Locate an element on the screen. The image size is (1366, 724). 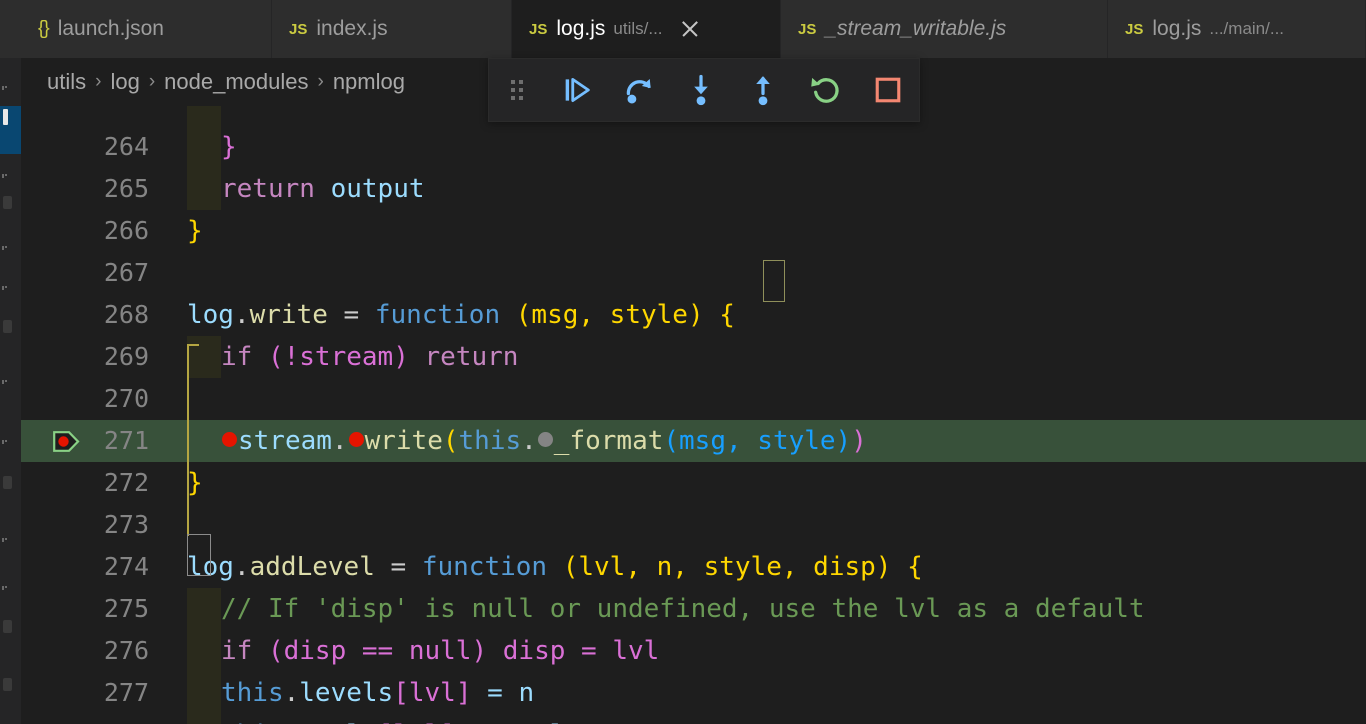
line-number: 274 is located at coordinates (126, 566).